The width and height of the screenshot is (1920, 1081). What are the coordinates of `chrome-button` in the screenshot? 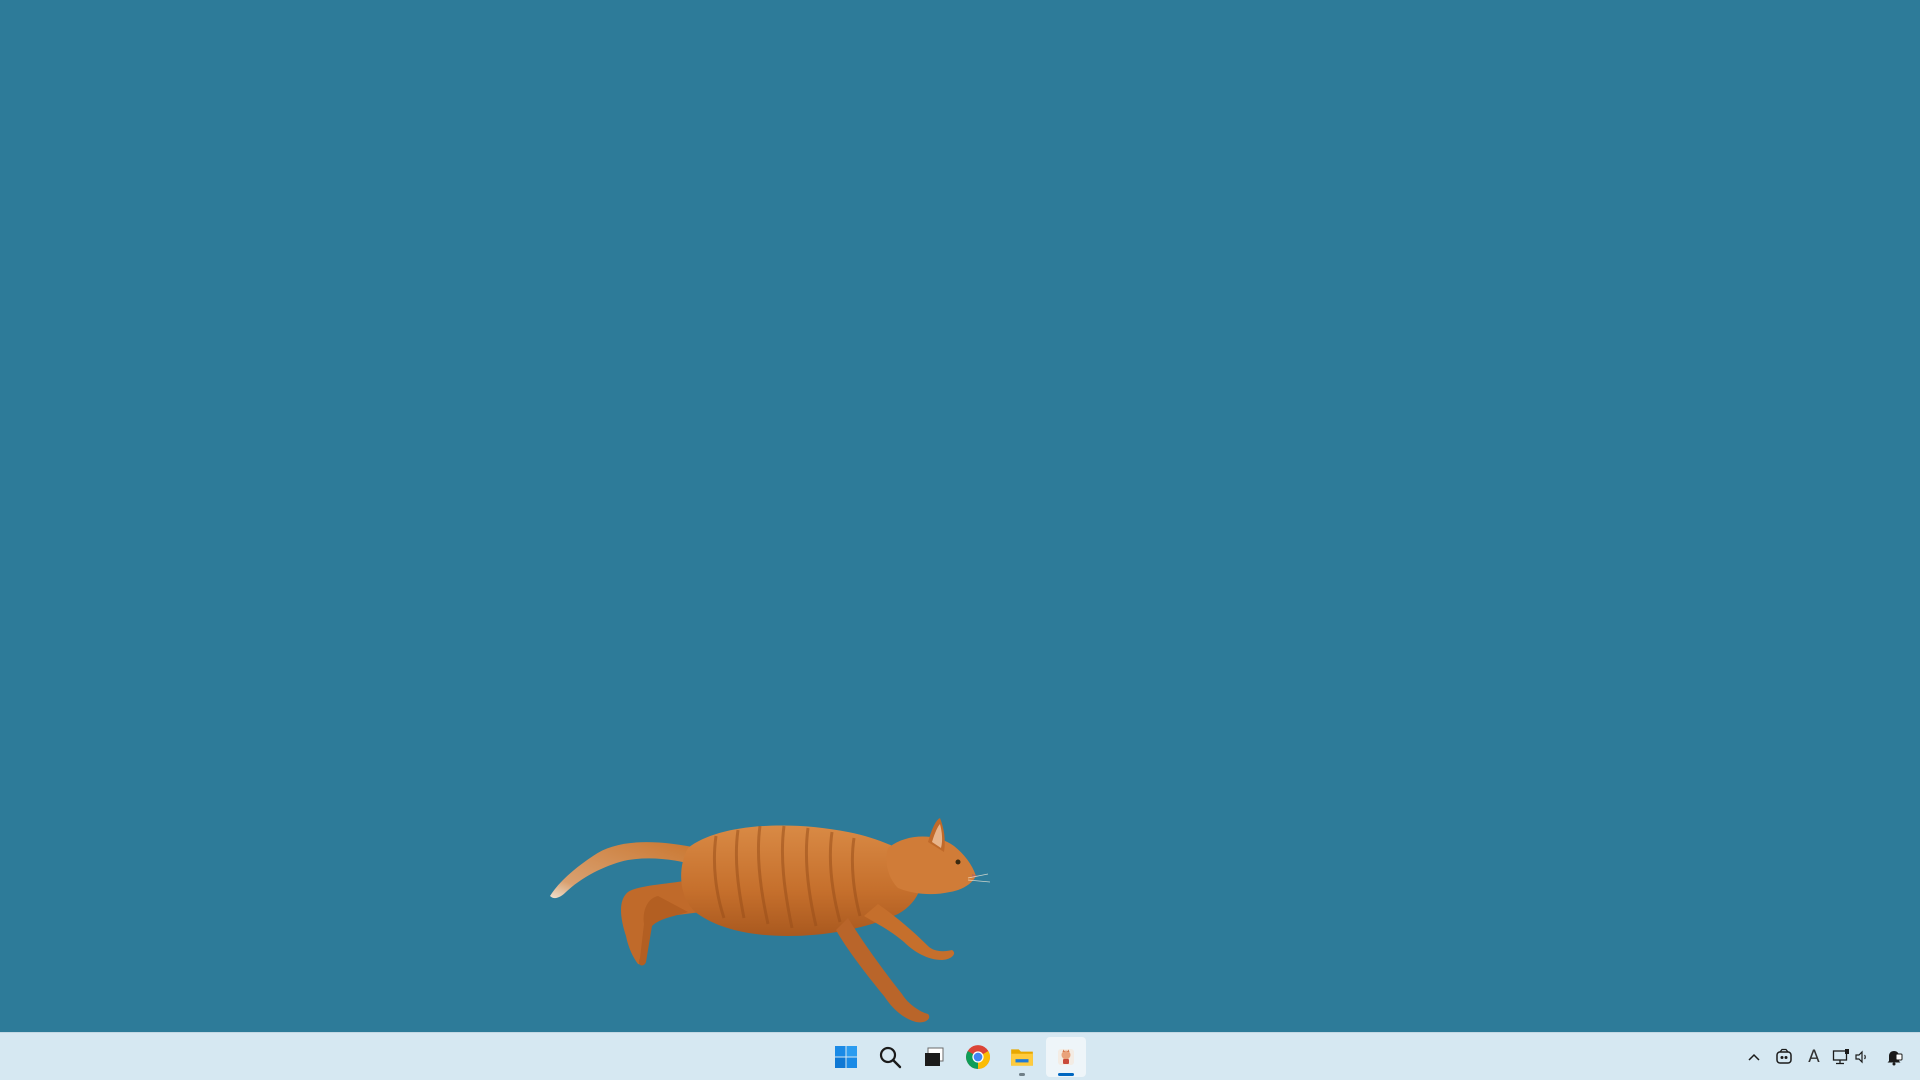 It's located at (978, 1057).